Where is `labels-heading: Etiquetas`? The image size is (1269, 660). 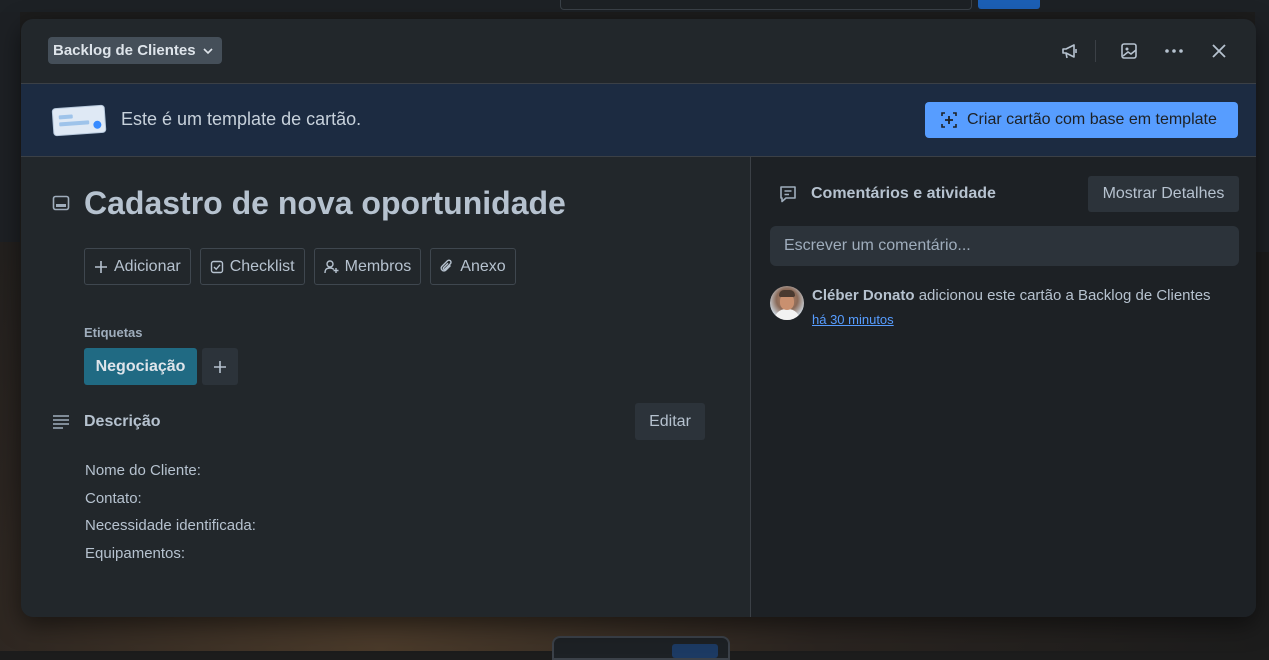 labels-heading: Etiquetas is located at coordinates (113, 332).